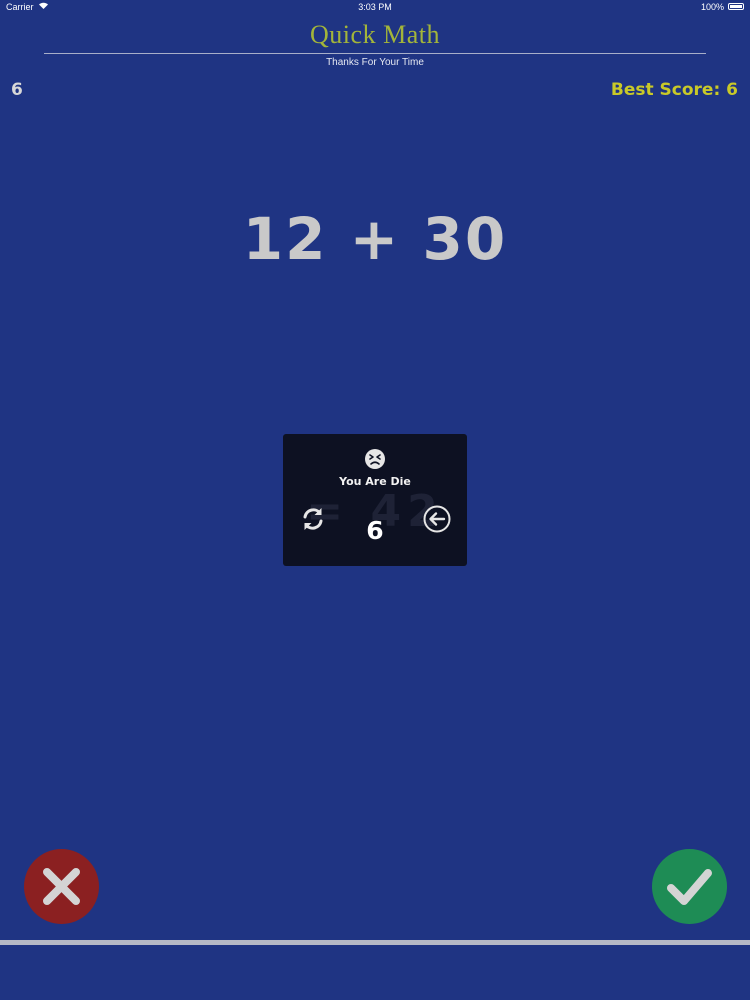 This screenshot has height=1000, width=750. I want to click on bottom-divider, so click(375, 942).